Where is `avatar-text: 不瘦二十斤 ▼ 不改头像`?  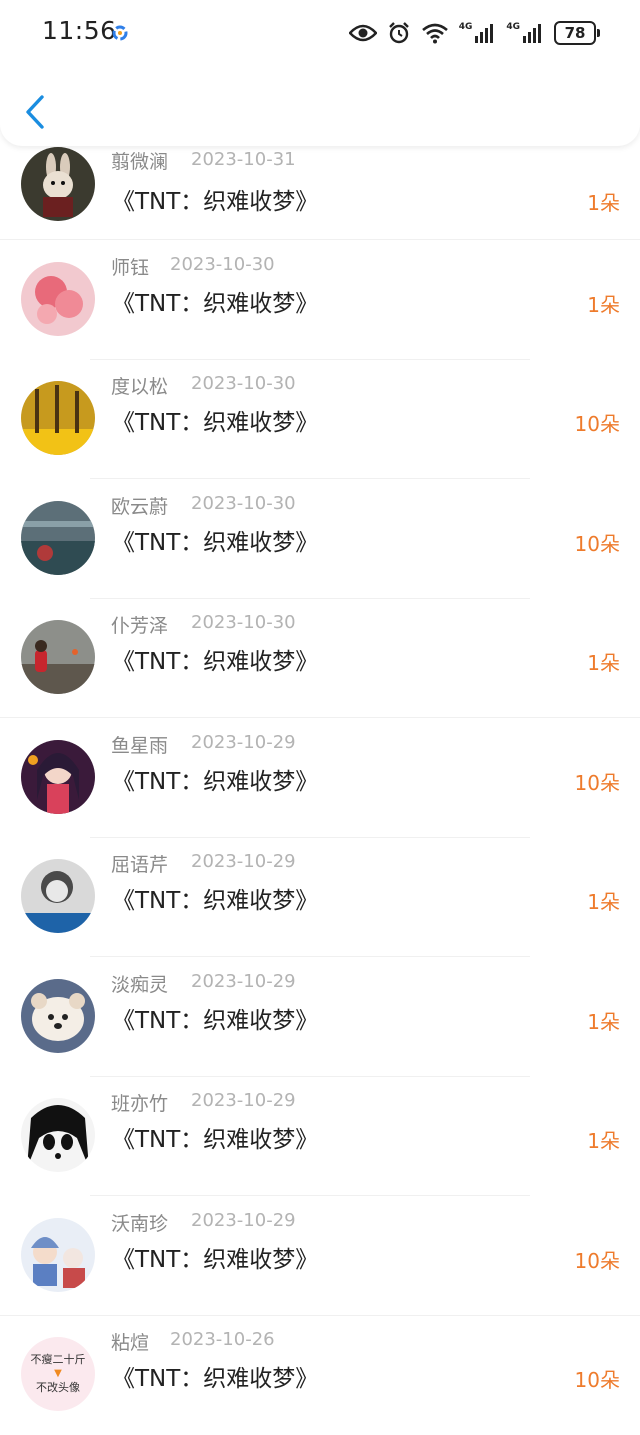
avatar-text: 不瘦二十斤 ▼ 不改头像 is located at coordinates (58, 1374).